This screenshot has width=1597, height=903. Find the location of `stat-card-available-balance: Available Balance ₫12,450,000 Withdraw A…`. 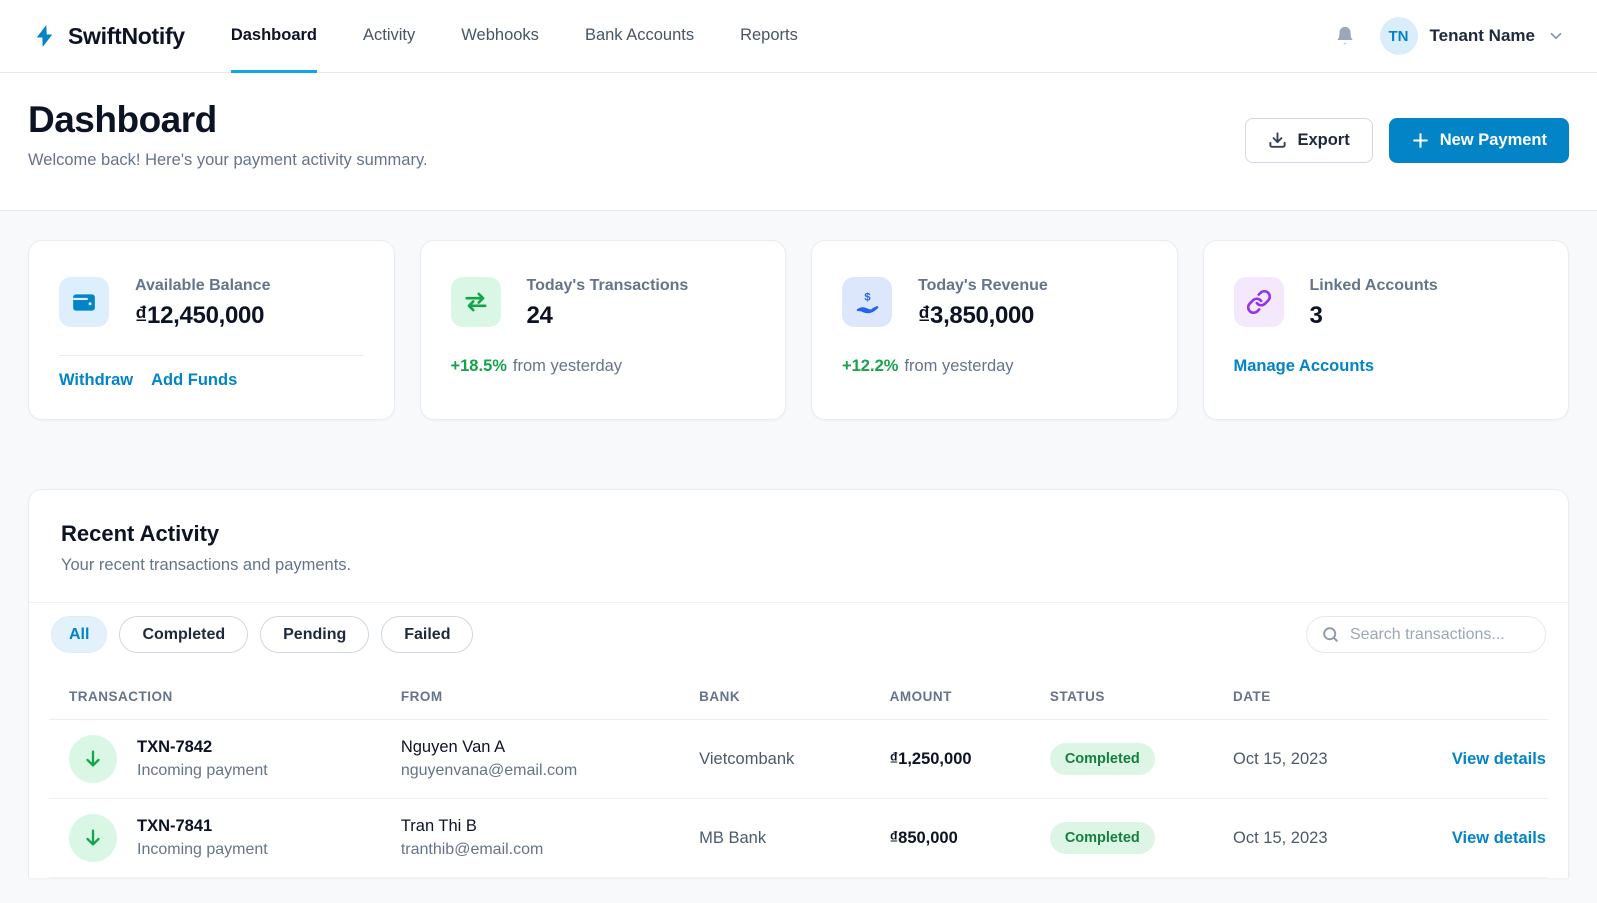

stat-card-available-balance: Available Balance ₫12,450,000 Withdraw A… is located at coordinates (211, 330).